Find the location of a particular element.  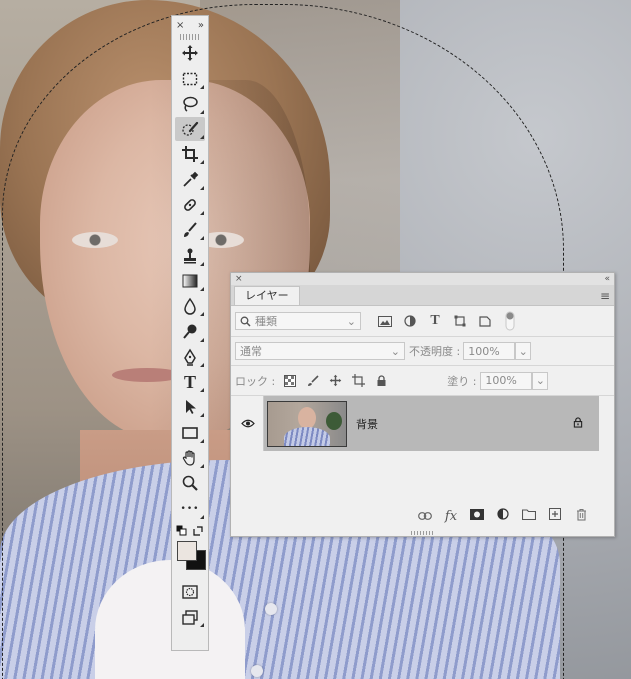

opacity-label: 不透明度 : is located at coordinates (435, 351).